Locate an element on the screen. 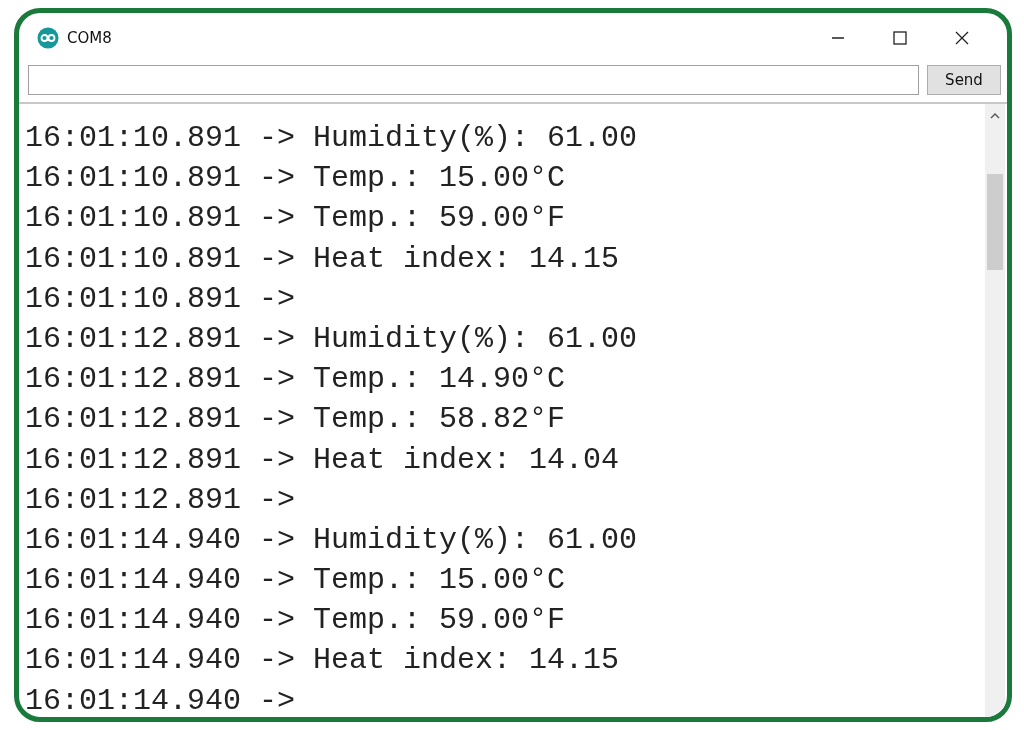 The image size is (1024, 730). log-line: 16:01:14.940 -> Heat index: 14.15 is located at coordinates (322, 660).